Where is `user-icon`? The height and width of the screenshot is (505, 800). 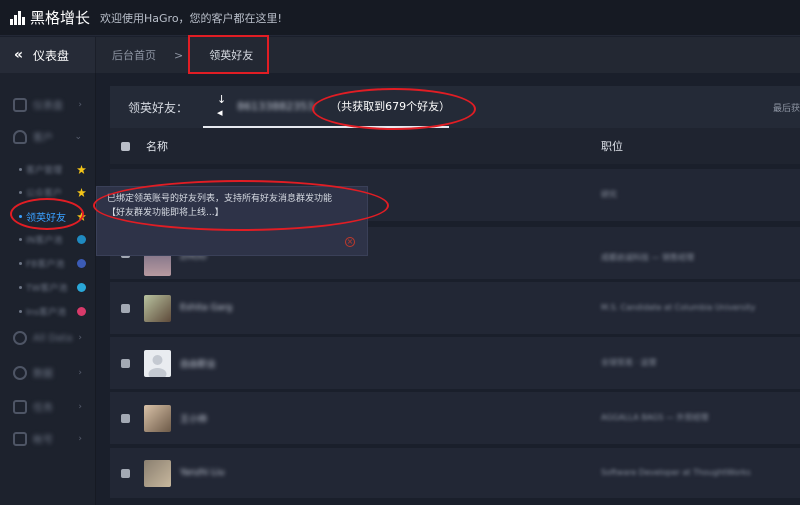 user-icon is located at coordinates (20, 136).